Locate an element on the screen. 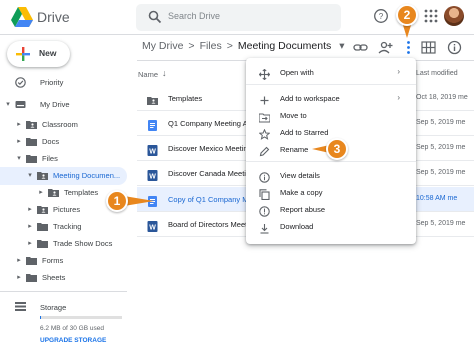  sidebar-item-docs: ▸ Docs is located at coordinates (63, 142).